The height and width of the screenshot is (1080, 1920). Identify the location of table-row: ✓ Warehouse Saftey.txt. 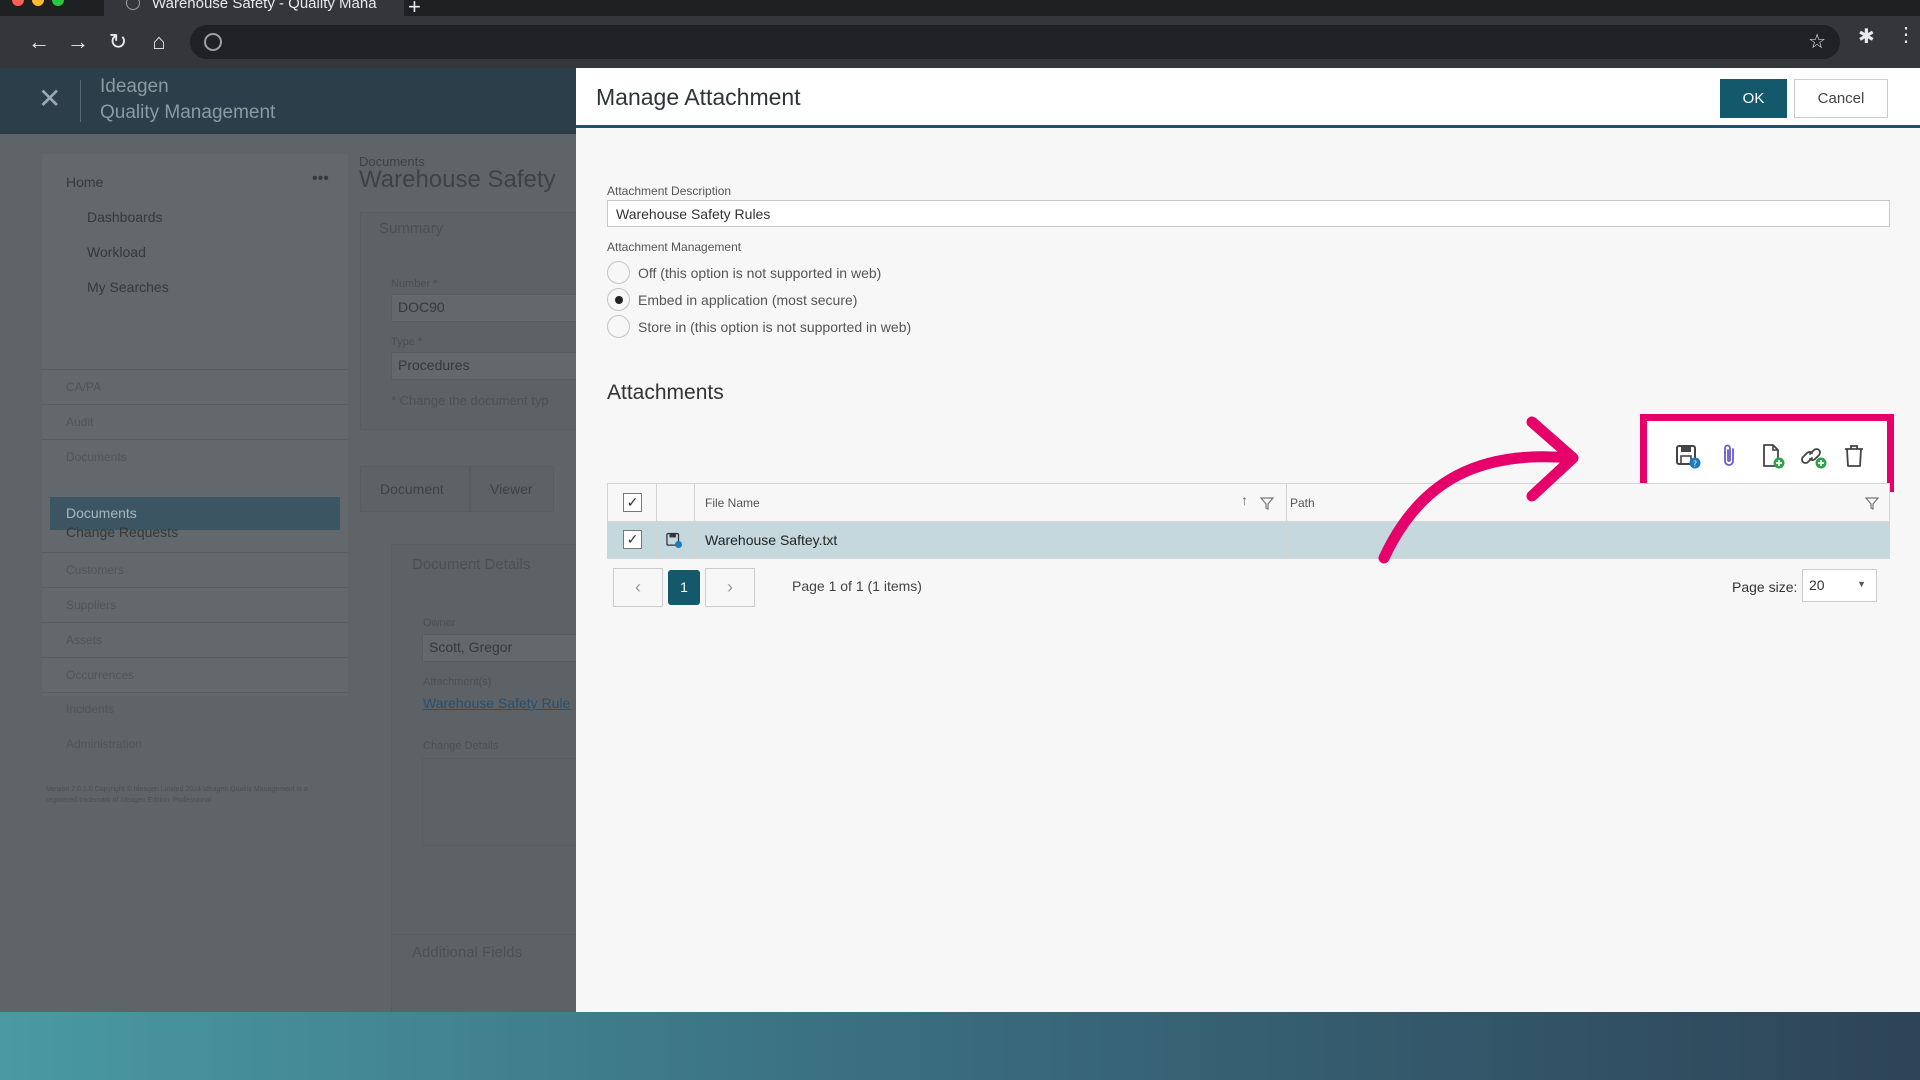
(1248, 540).